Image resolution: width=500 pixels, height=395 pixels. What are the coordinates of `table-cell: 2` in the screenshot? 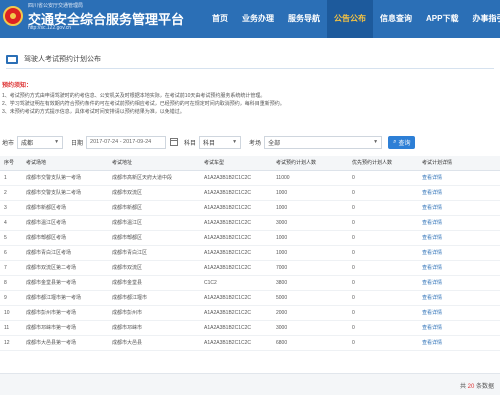 It's located at (11, 193).